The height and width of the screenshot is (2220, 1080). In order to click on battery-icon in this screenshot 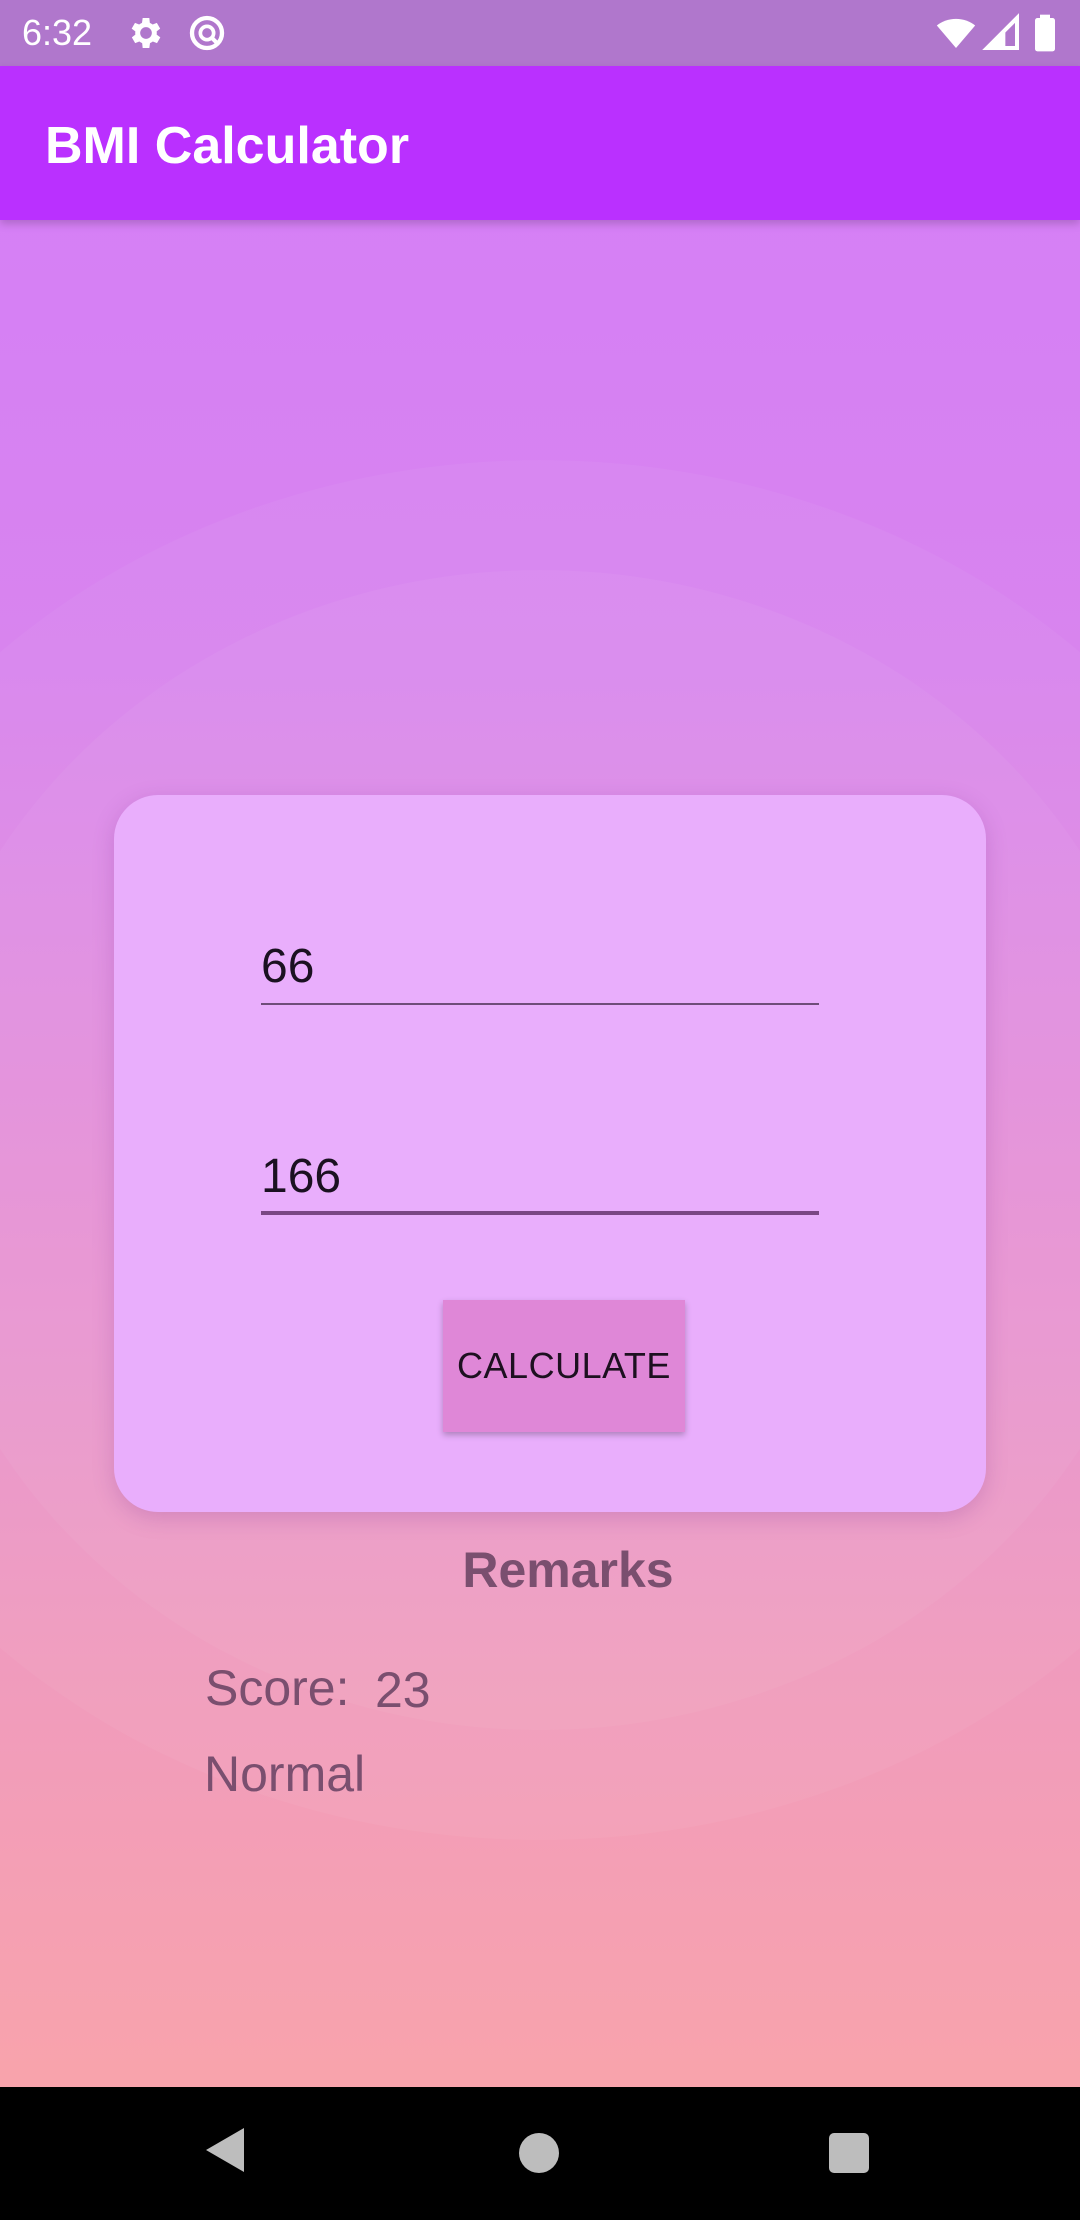, I will do `click(1045, 33)`.